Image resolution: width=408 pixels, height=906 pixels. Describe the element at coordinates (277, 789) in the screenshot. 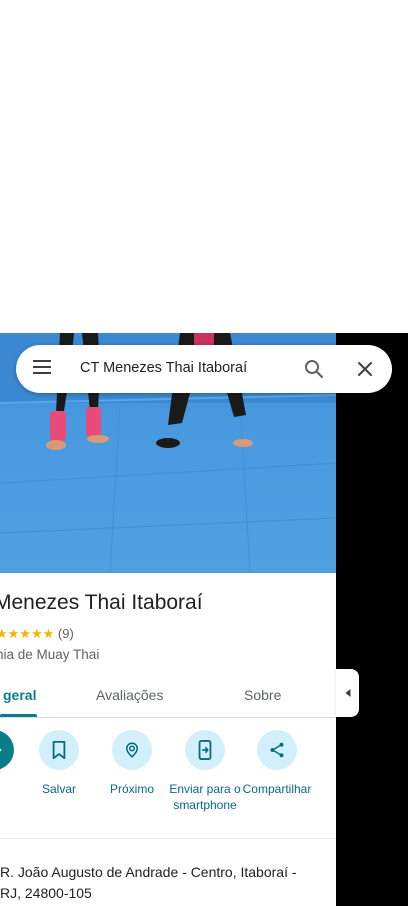

I see `share-label: Compartilhar` at that location.